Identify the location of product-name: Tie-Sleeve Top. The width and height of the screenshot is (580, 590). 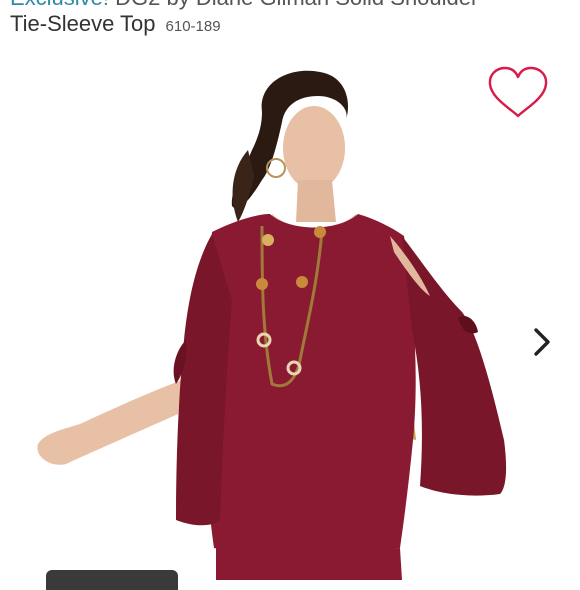
(83, 23).